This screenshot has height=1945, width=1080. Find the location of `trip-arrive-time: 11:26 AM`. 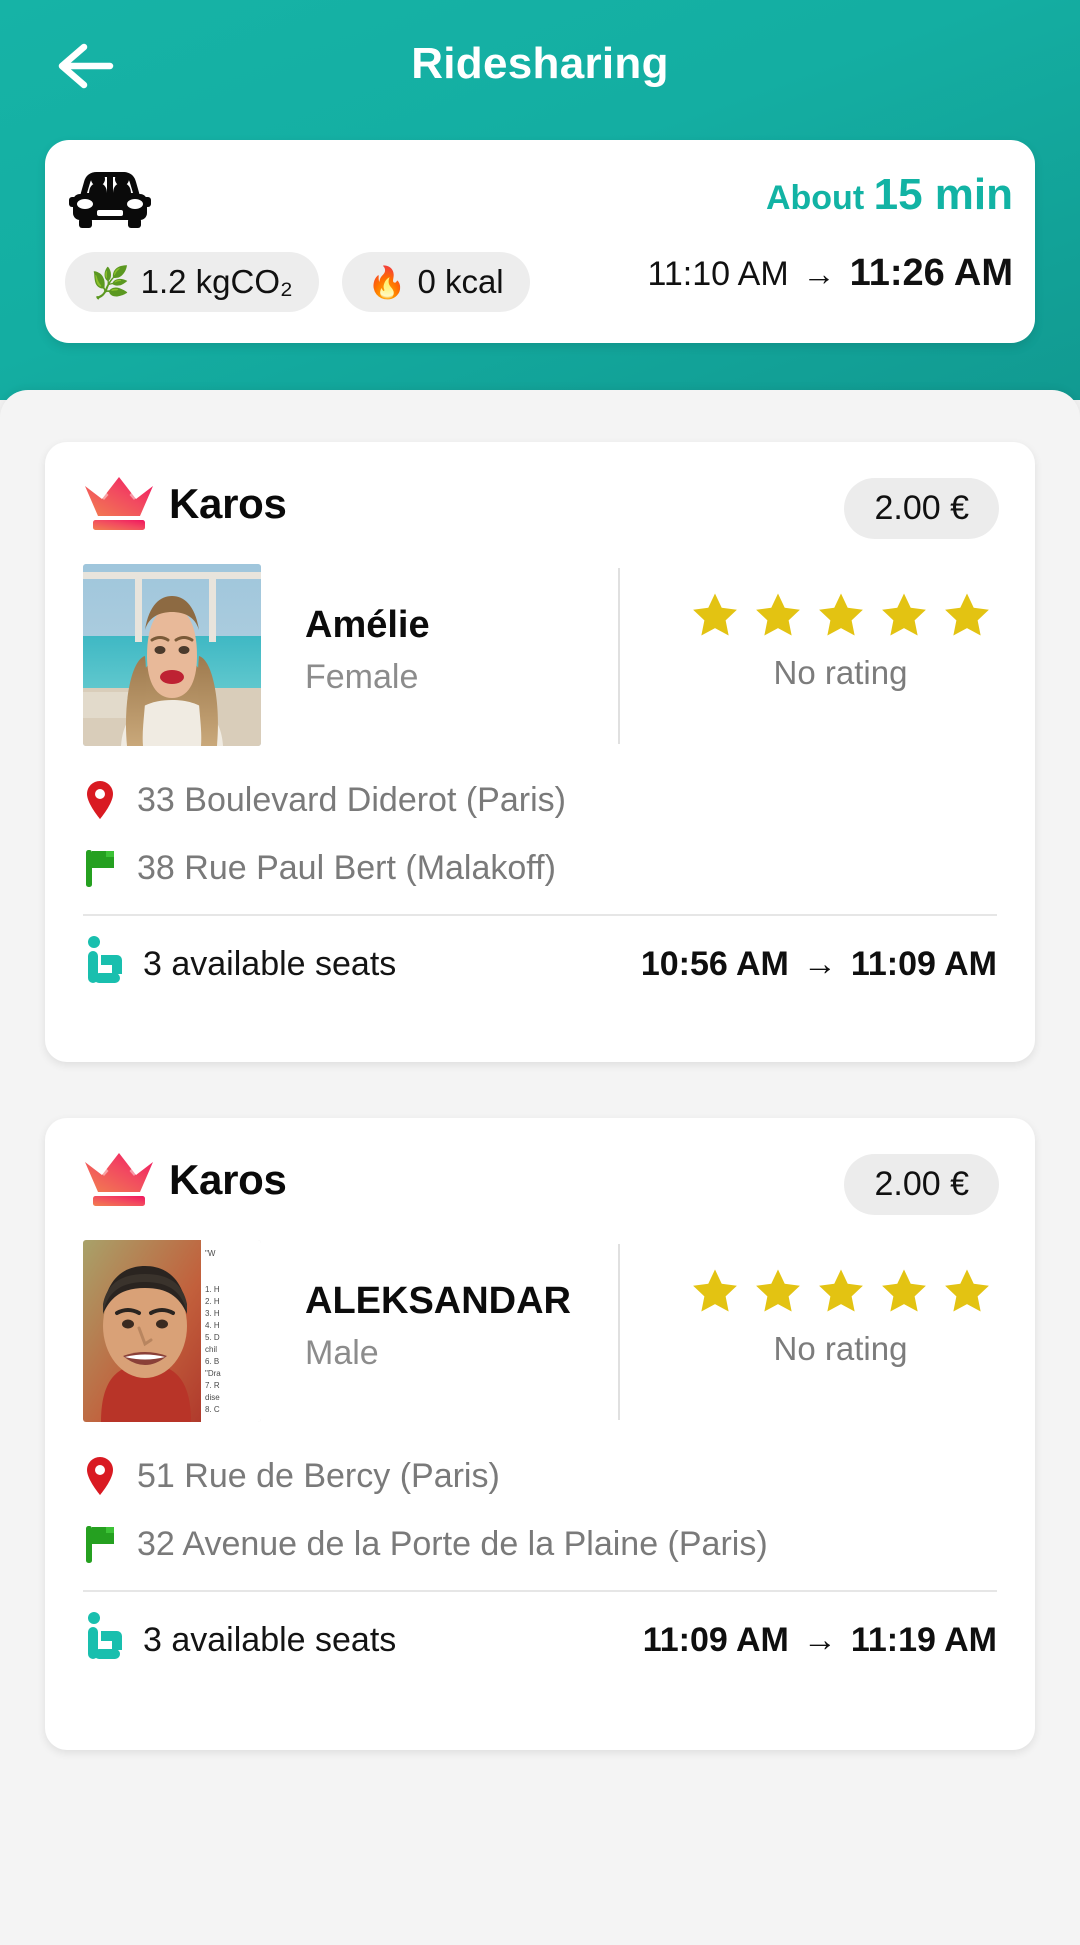

trip-arrive-time: 11:26 AM is located at coordinates (931, 273).